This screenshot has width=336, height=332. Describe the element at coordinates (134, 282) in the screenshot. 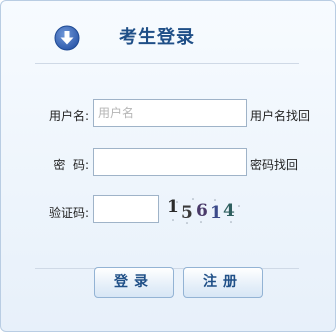

I see `login-button: 登录` at that location.